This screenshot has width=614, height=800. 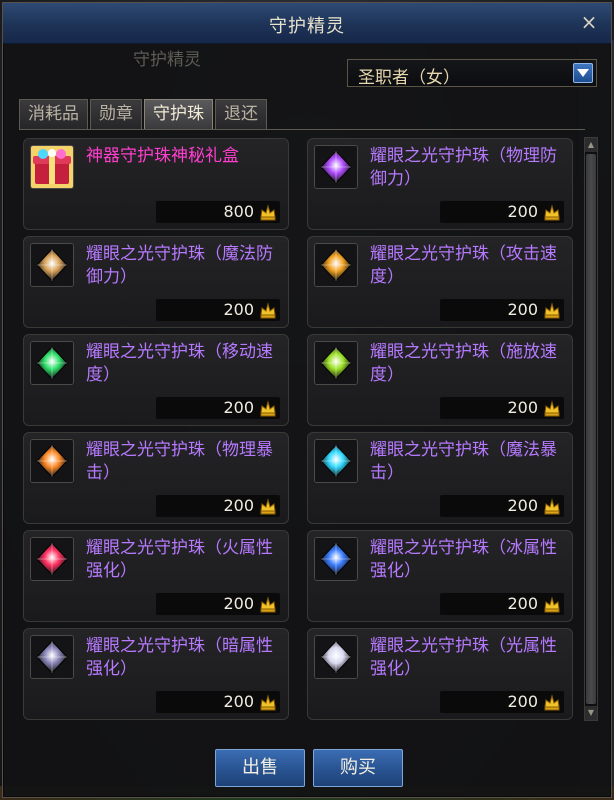 I want to click on chevron-down-icon, so click(x=583, y=73).